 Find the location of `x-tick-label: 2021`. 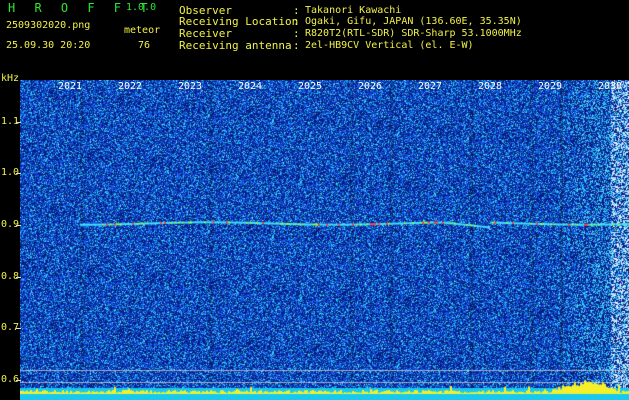

x-tick-label: 2021 is located at coordinates (70, 86).